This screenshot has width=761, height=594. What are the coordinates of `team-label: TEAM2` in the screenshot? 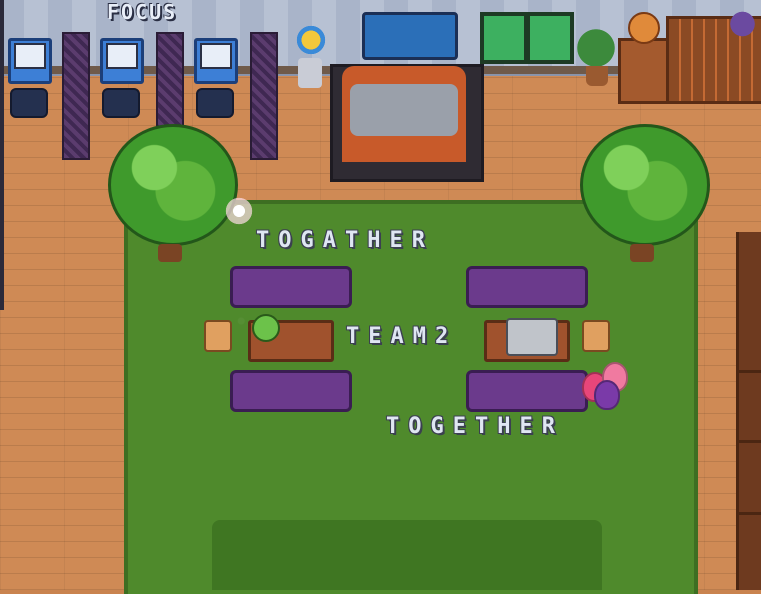 It's located at (402, 336).